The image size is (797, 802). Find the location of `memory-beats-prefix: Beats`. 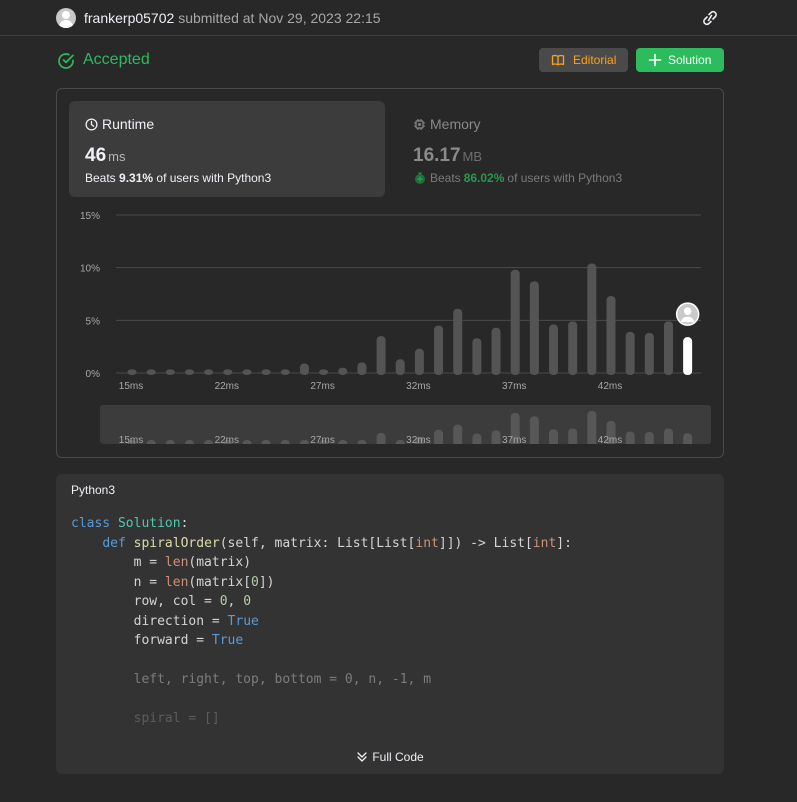

memory-beats-prefix: Beats is located at coordinates (445, 178).